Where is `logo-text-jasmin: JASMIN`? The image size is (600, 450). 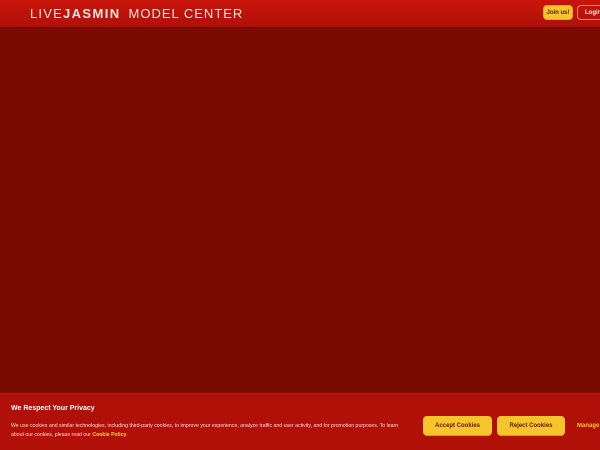 logo-text-jasmin: JASMIN is located at coordinates (91, 13).